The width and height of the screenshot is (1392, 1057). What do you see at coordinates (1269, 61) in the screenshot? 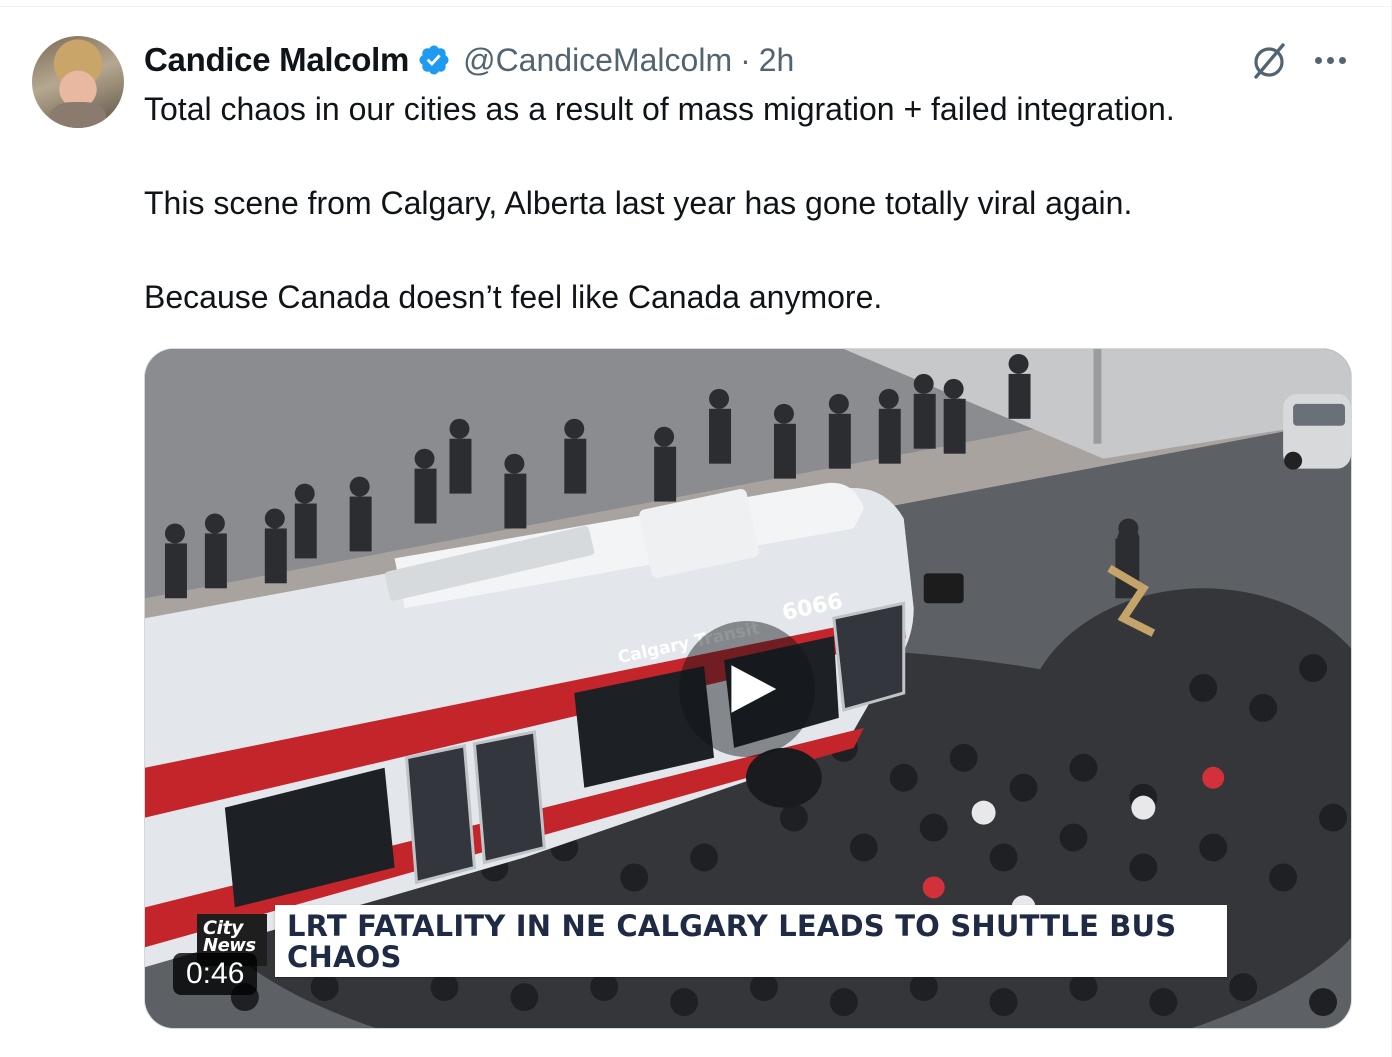
I see `grok-icon` at bounding box center [1269, 61].